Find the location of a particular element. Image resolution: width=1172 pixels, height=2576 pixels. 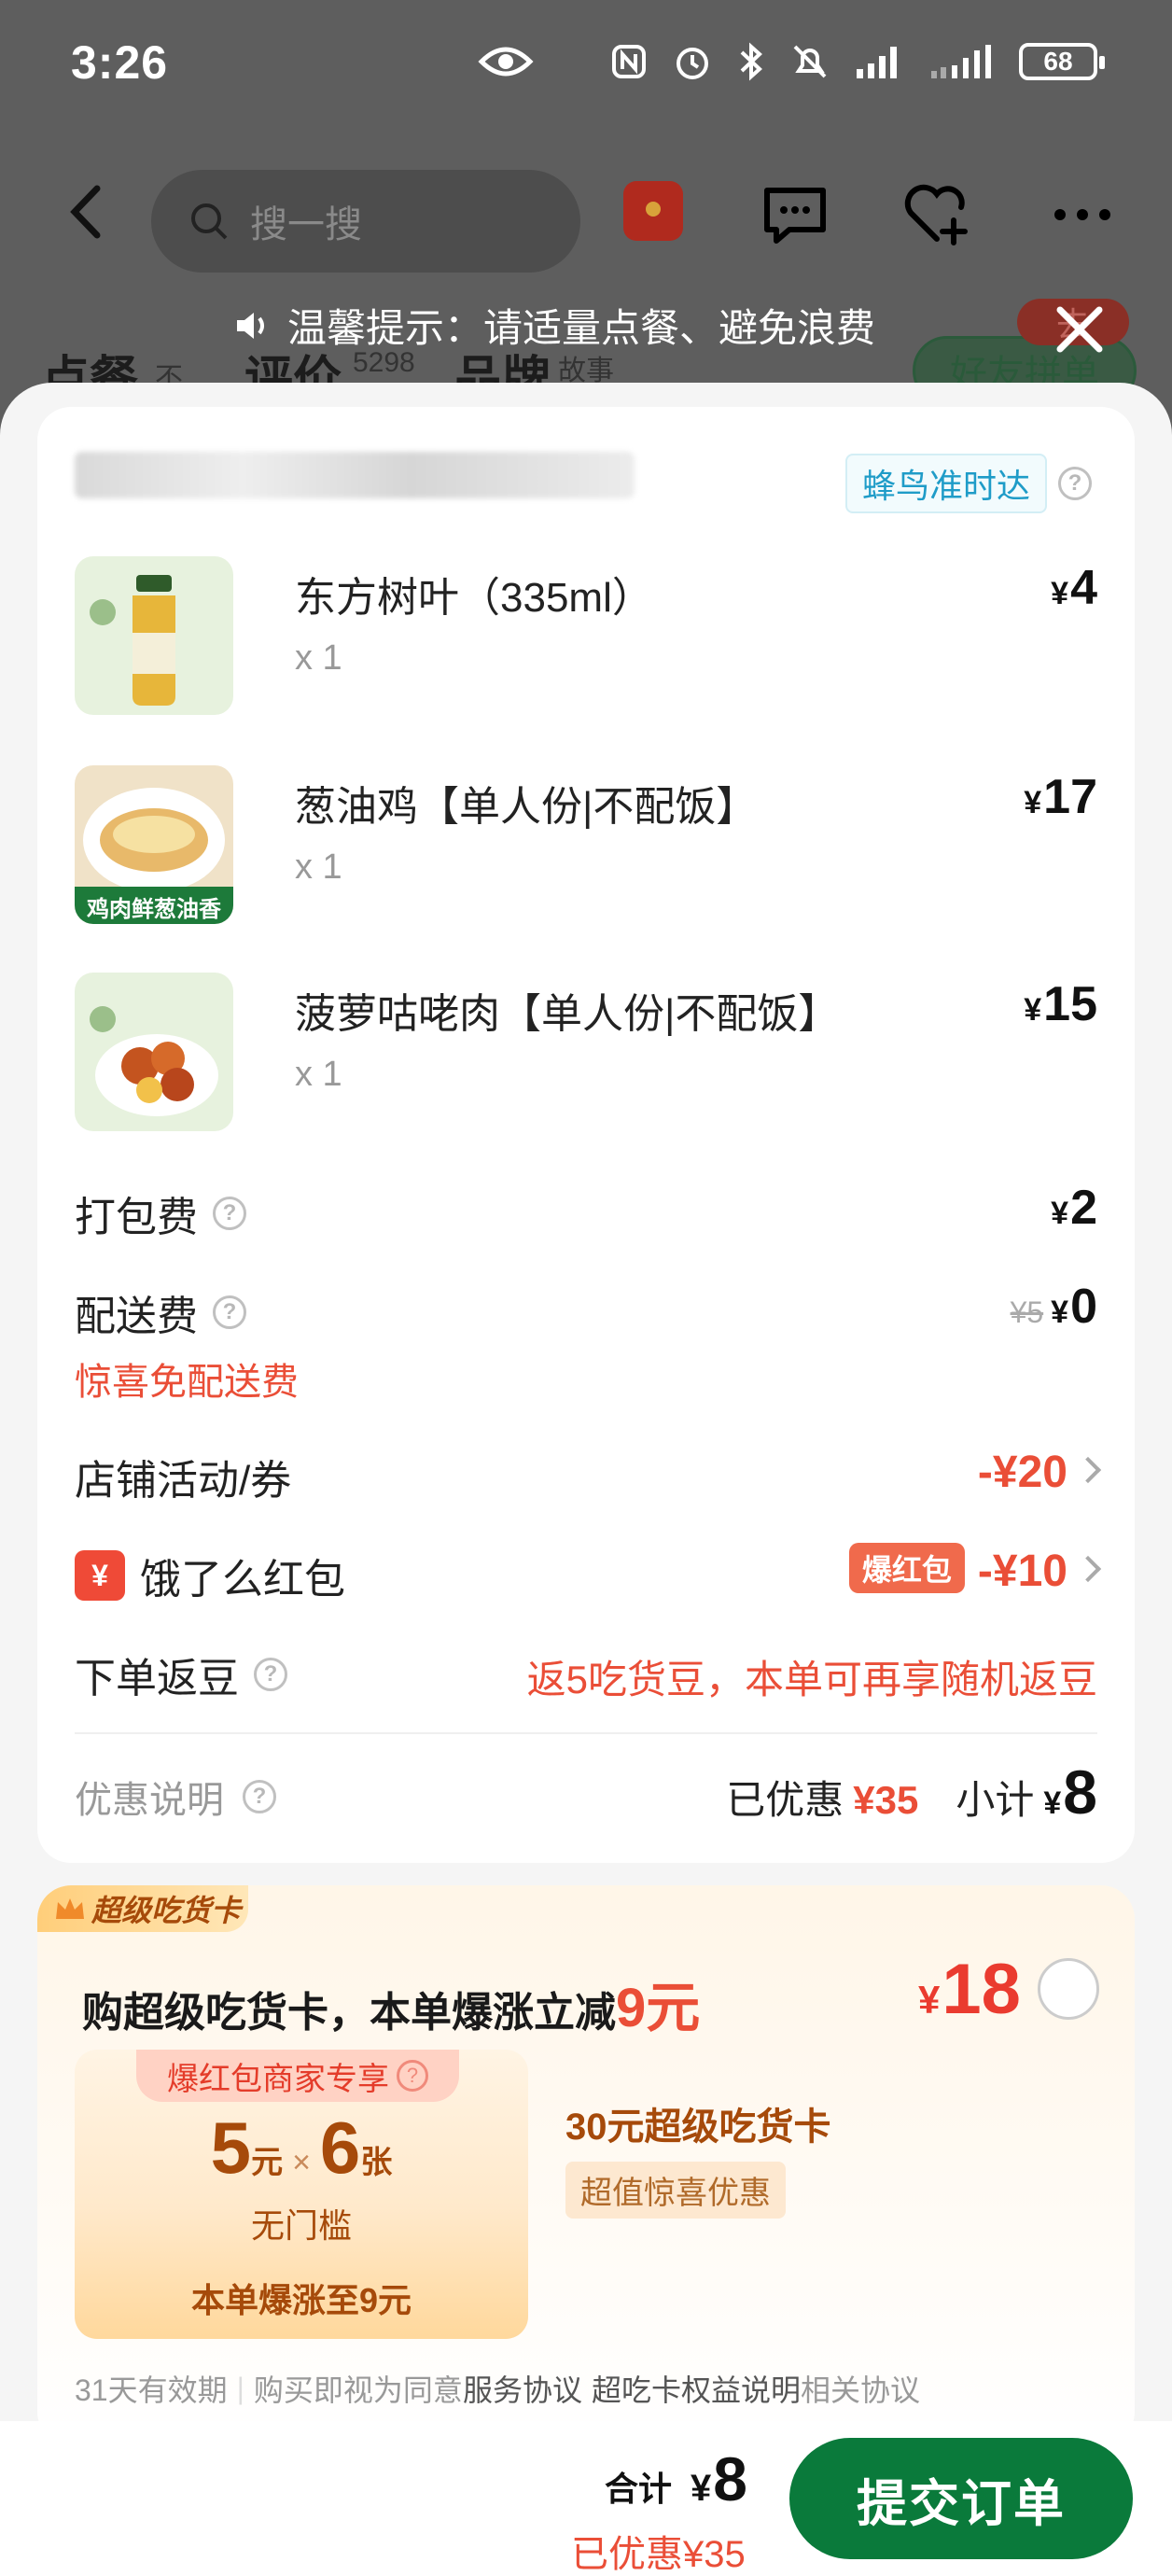

coupon-amount: 5元 × 6张 is located at coordinates (301, 2148).